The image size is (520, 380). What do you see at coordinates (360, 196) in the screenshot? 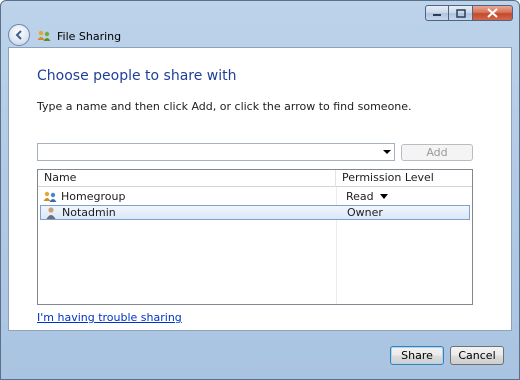
I see `permission-value: Read` at bounding box center [360, 196].